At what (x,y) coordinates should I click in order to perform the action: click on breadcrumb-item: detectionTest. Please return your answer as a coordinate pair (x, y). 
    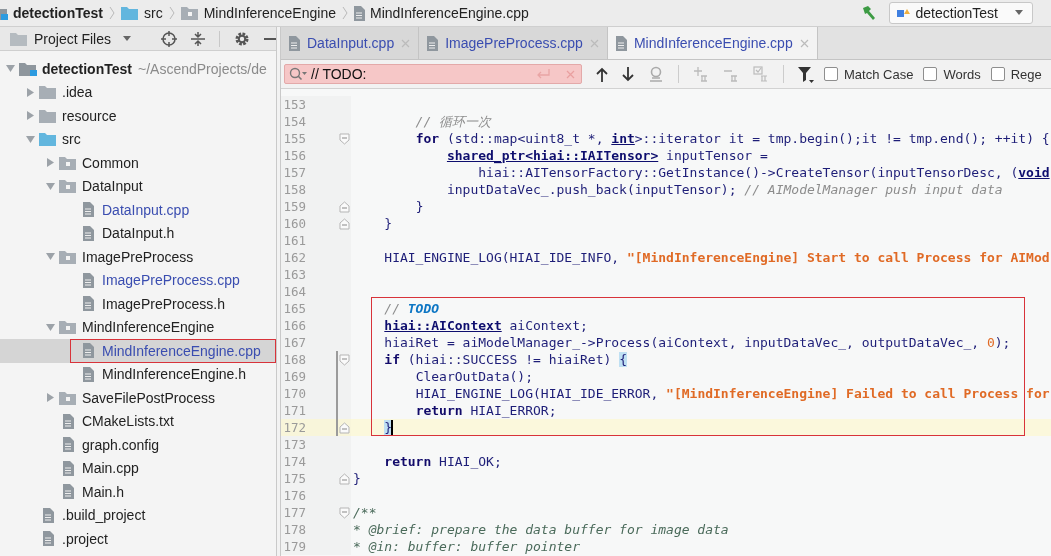
    Looking at the image, I should click on (52, 13).